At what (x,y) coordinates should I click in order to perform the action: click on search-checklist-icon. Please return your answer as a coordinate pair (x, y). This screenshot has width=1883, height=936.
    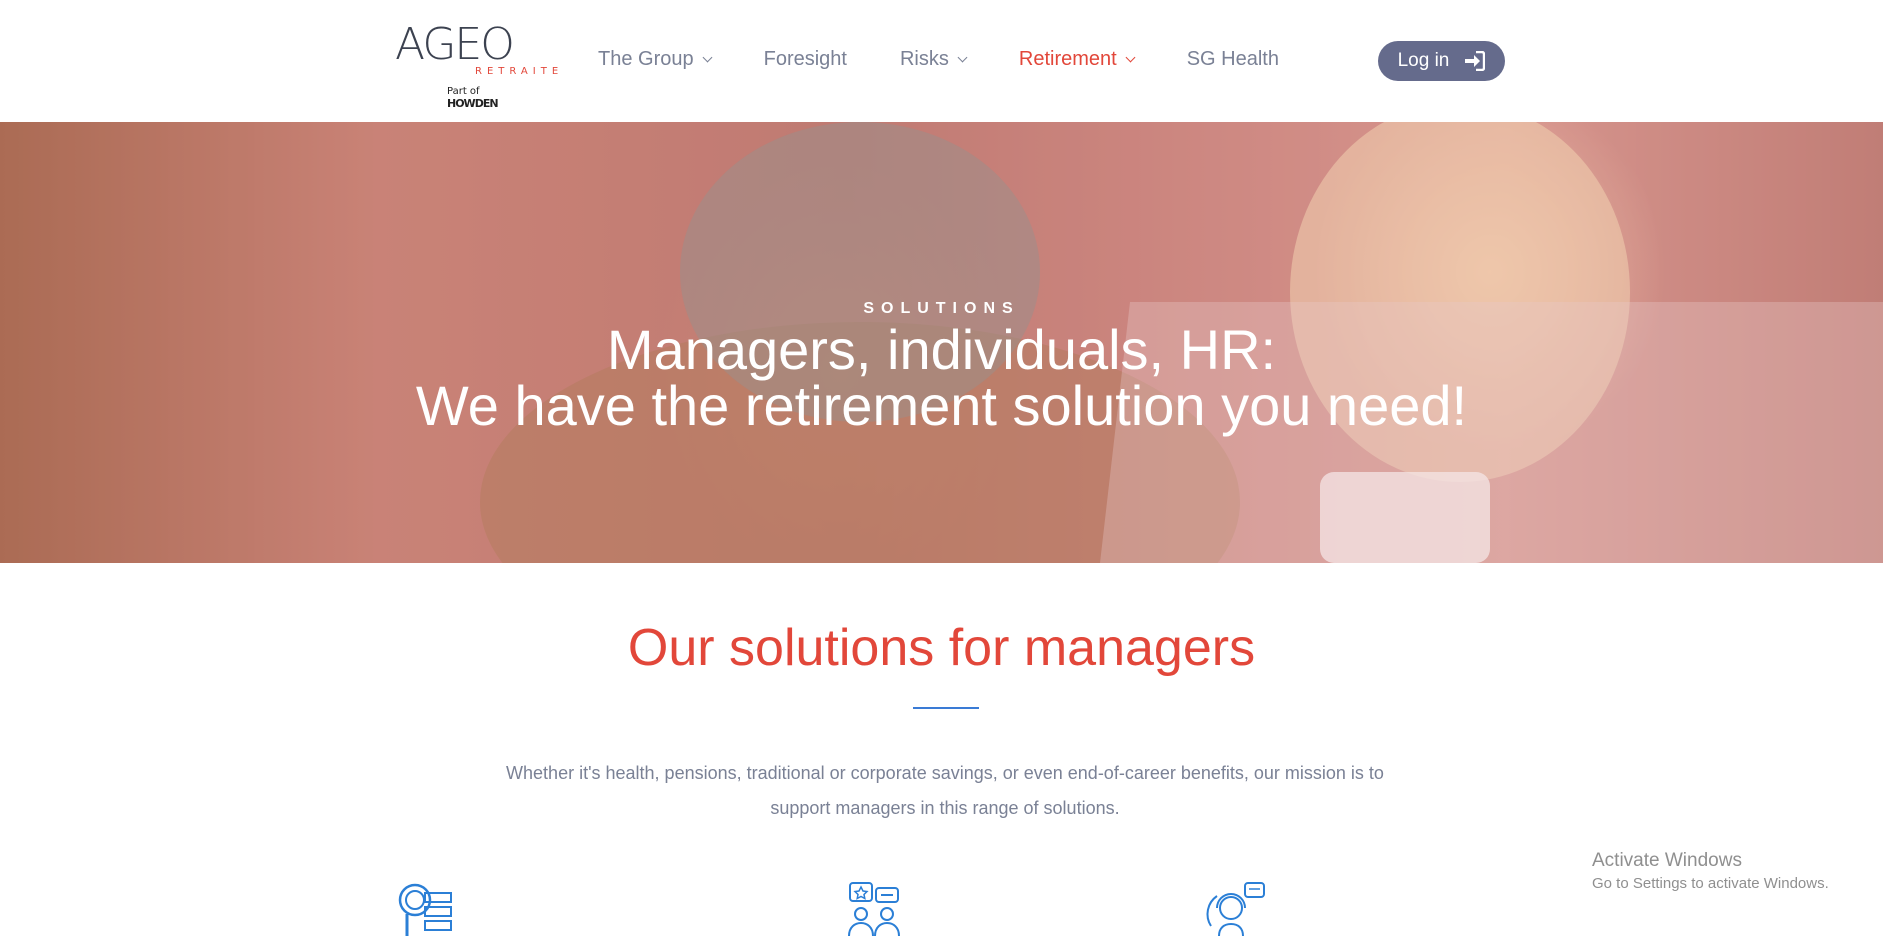
    Looking at the image, I should click on (426, 908).